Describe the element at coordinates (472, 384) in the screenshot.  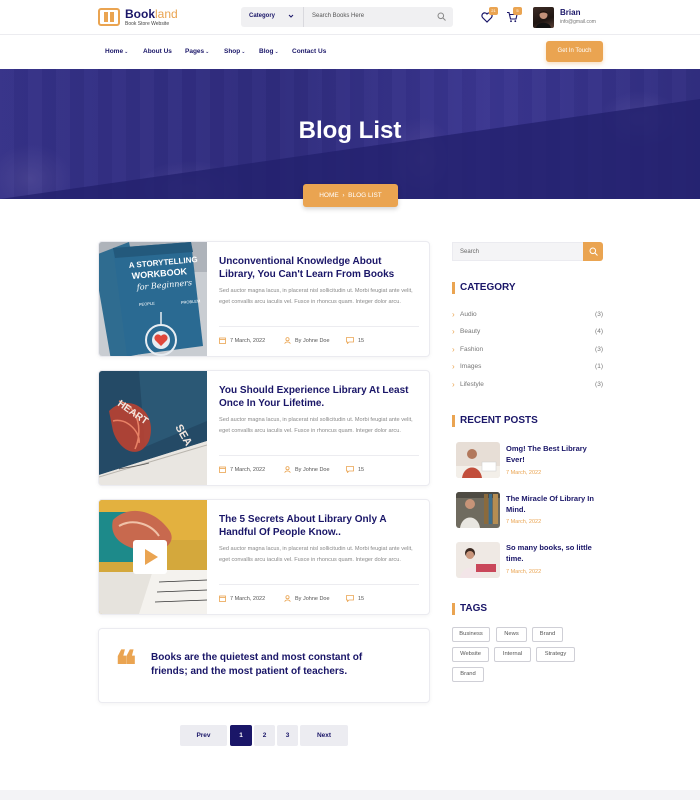
I see `category-label: Lifestyle` at that location.